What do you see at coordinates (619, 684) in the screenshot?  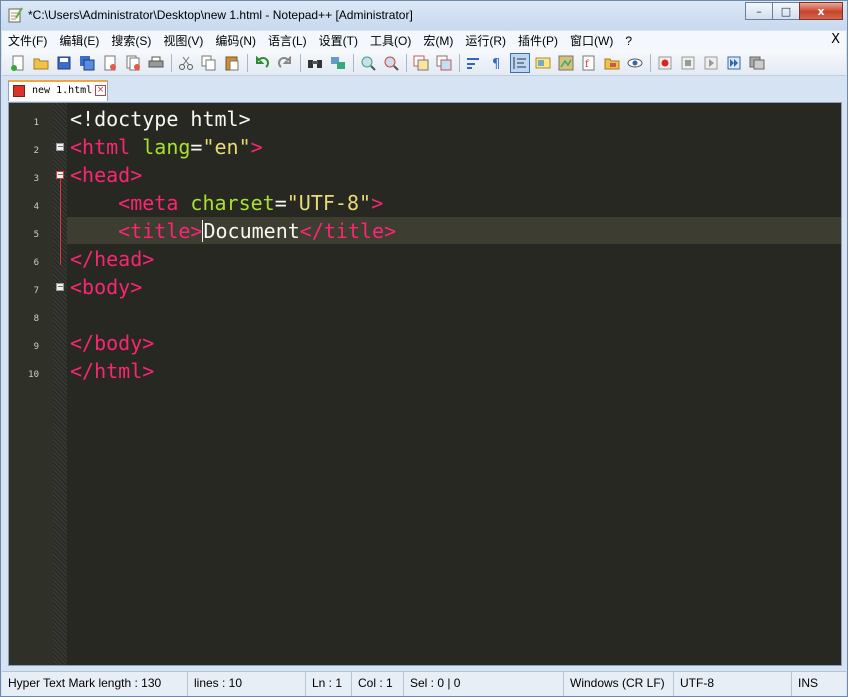 I see `status-eol-format: Windows (CR LF)` at bounding box center [619, 684].